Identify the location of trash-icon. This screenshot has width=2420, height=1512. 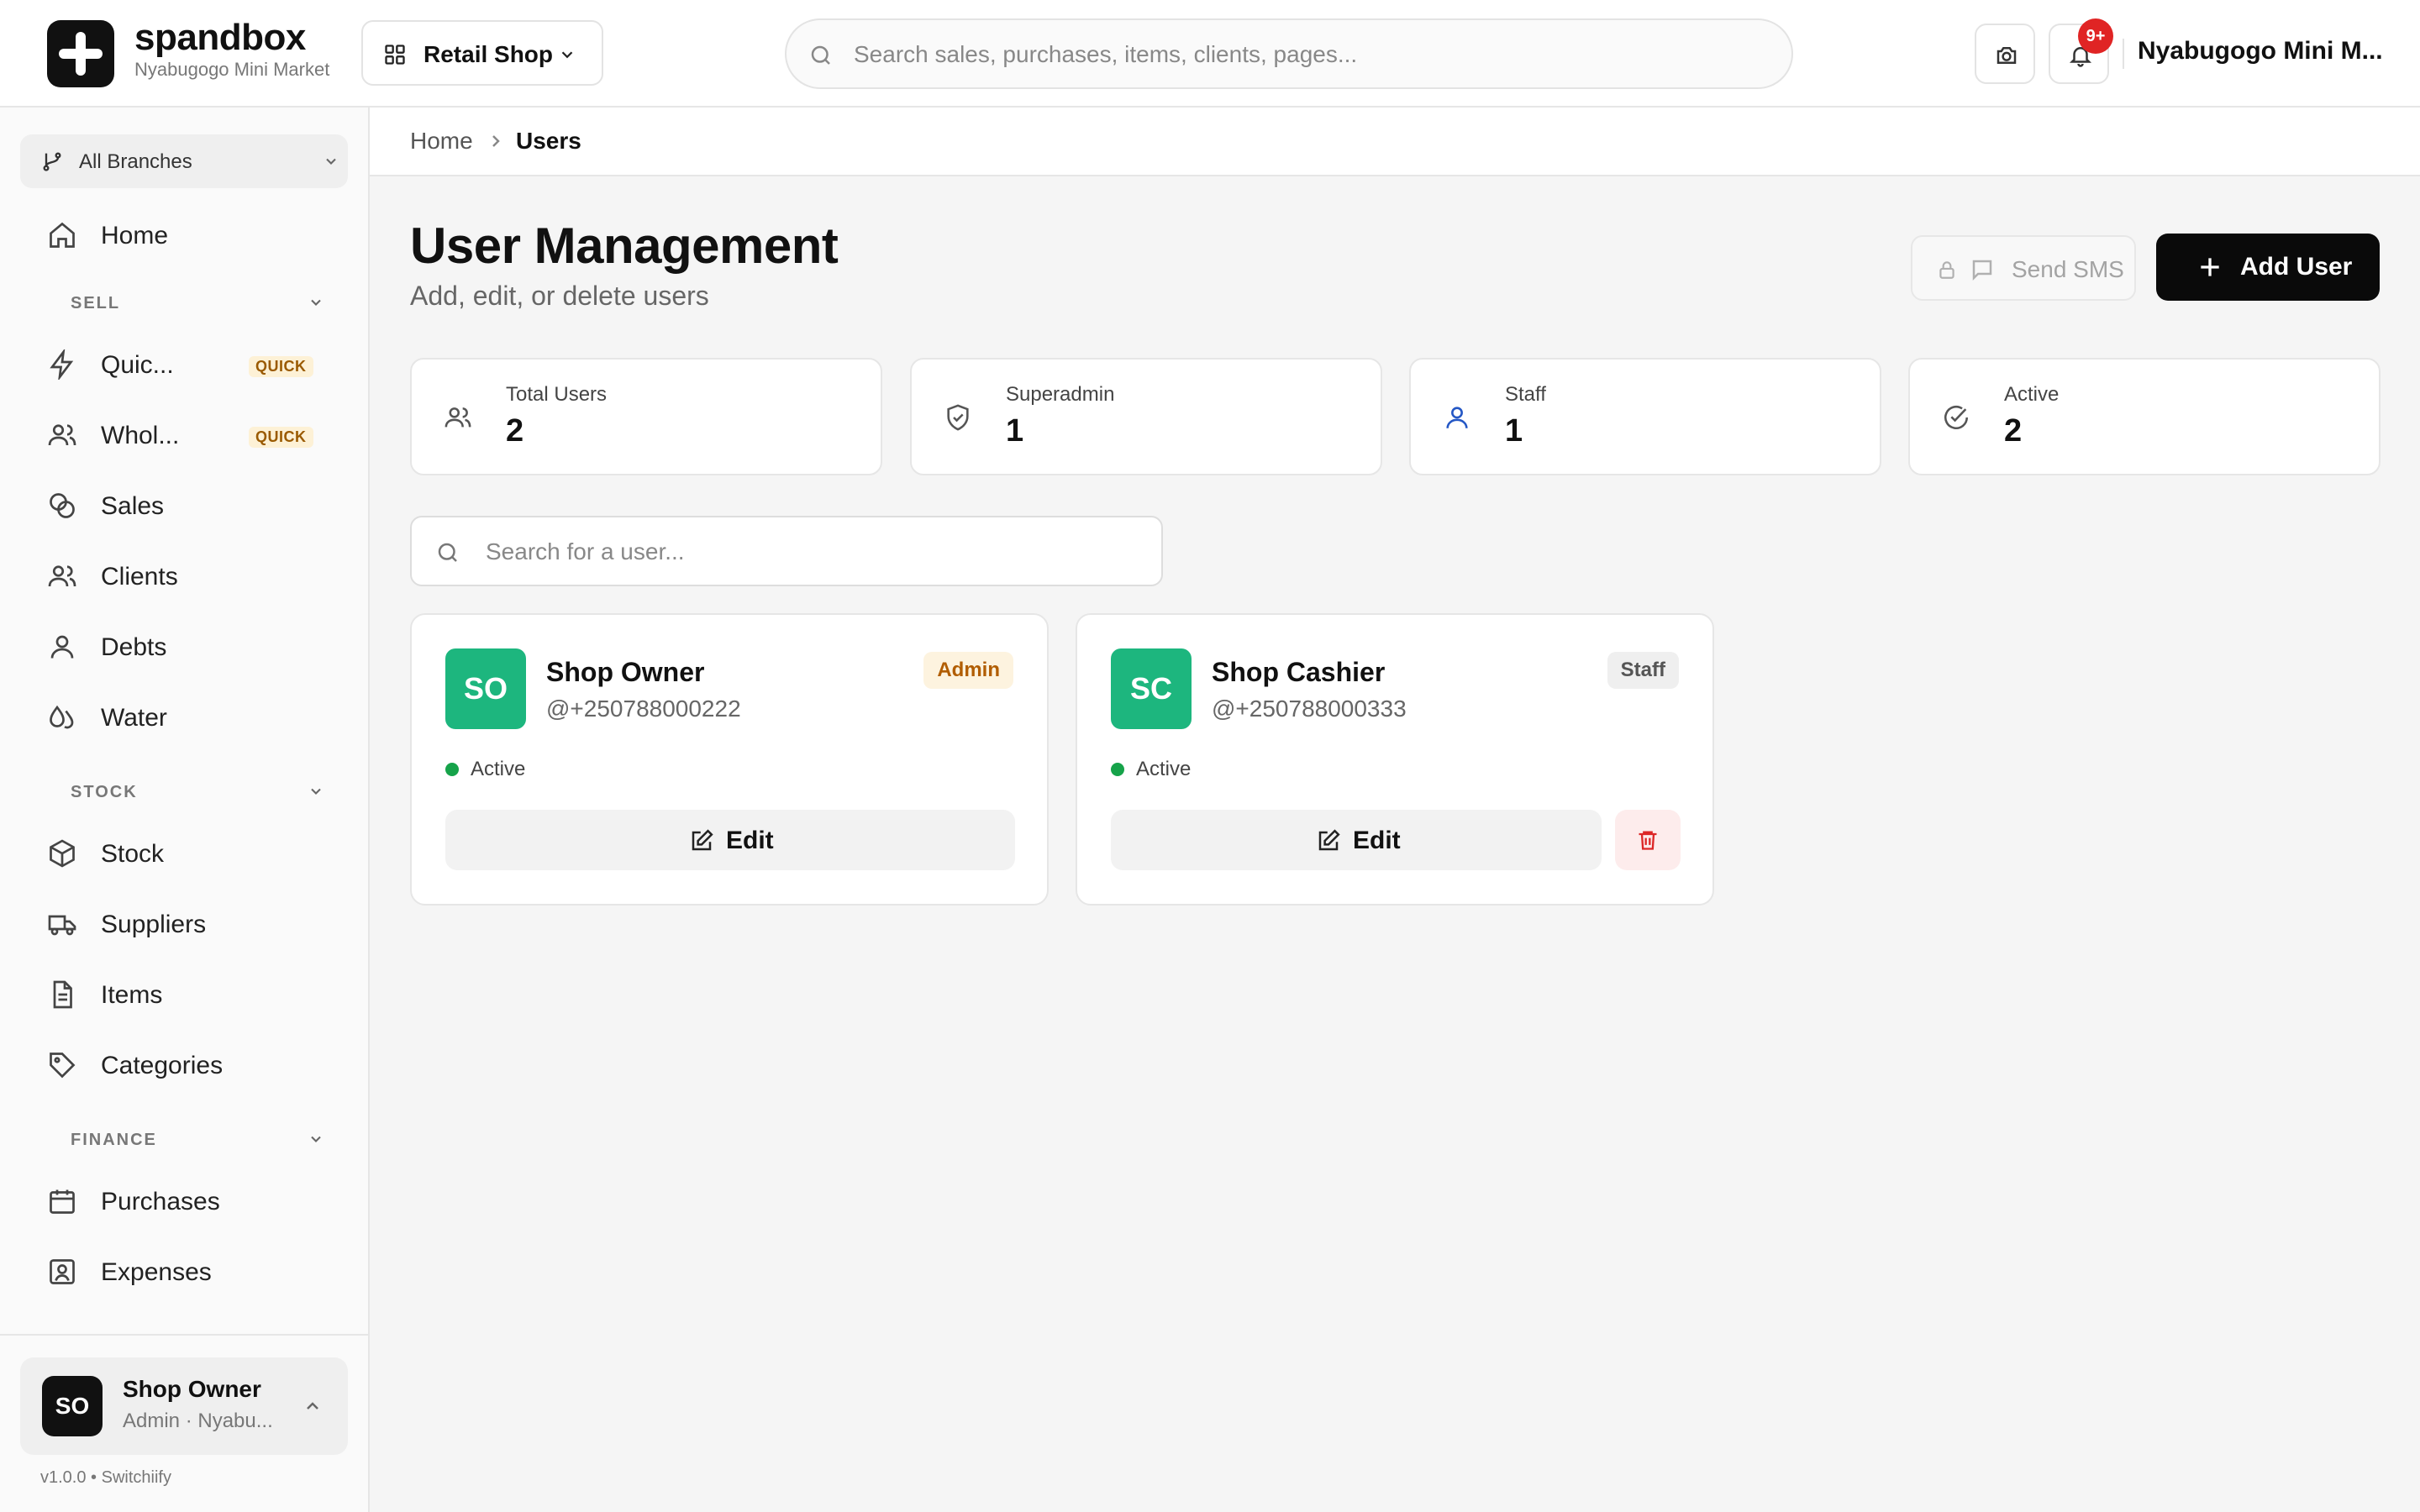
(1648, 840).